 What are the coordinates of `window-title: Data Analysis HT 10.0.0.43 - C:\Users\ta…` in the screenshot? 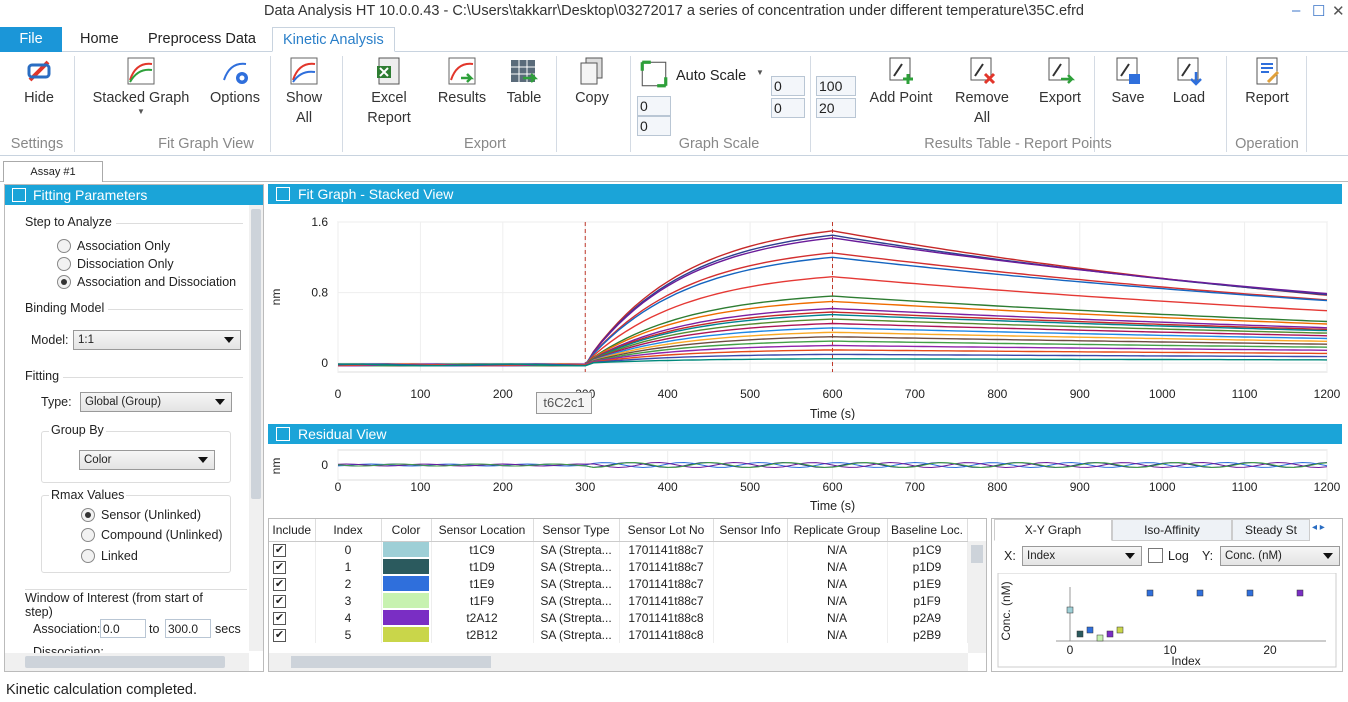 It's located at (674, 11).